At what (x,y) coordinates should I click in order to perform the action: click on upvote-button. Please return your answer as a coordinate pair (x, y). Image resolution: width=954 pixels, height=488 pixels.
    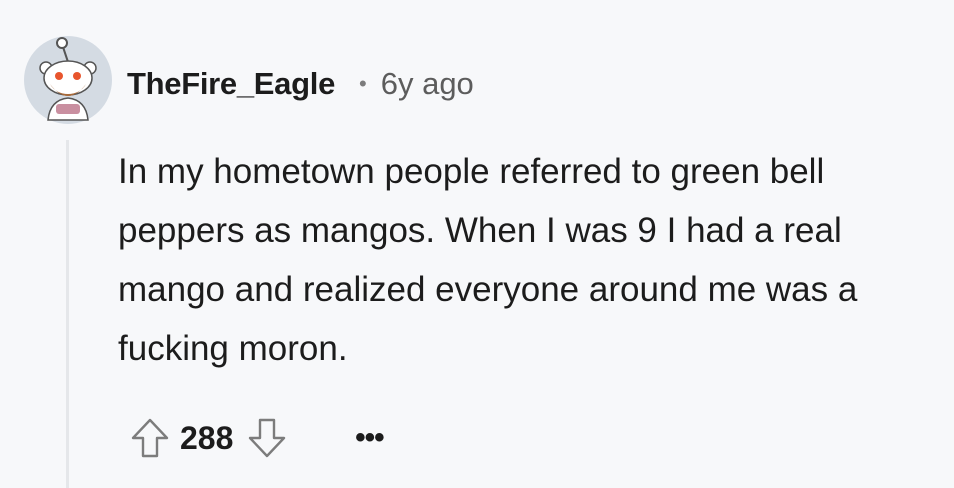
    Looking at the image, I should click on (150, 438).